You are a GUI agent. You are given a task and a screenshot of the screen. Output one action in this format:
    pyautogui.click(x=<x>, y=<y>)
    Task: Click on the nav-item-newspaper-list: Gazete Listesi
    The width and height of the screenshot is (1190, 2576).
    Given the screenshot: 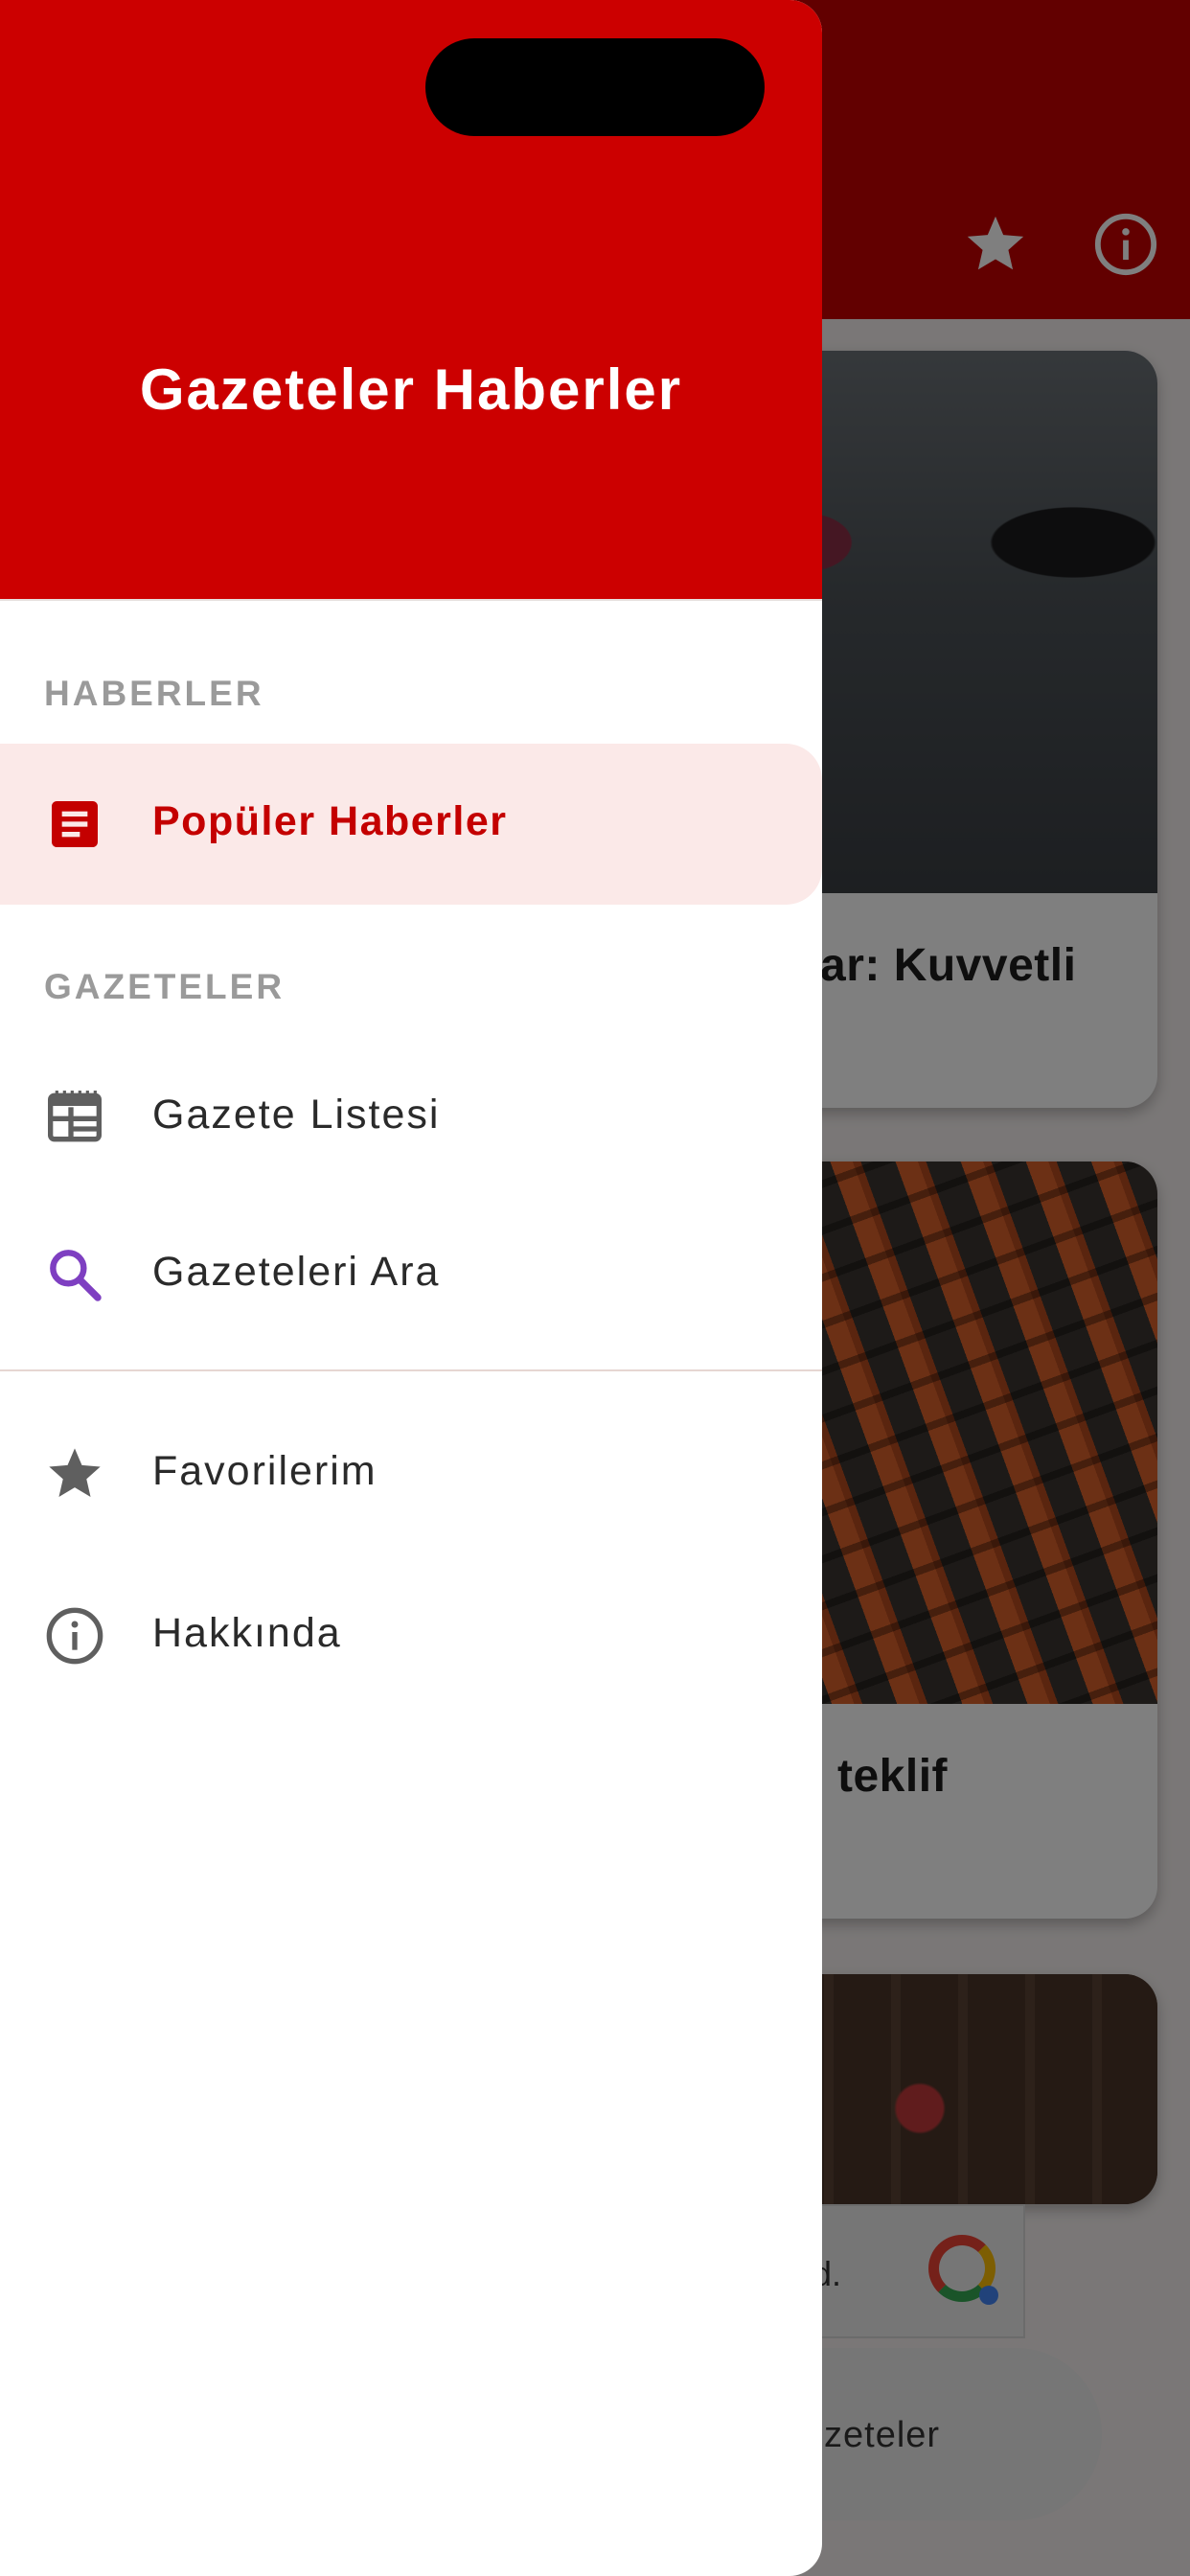 What is the action you would take?
    pyautogui.click(x=411, y=1117)
    